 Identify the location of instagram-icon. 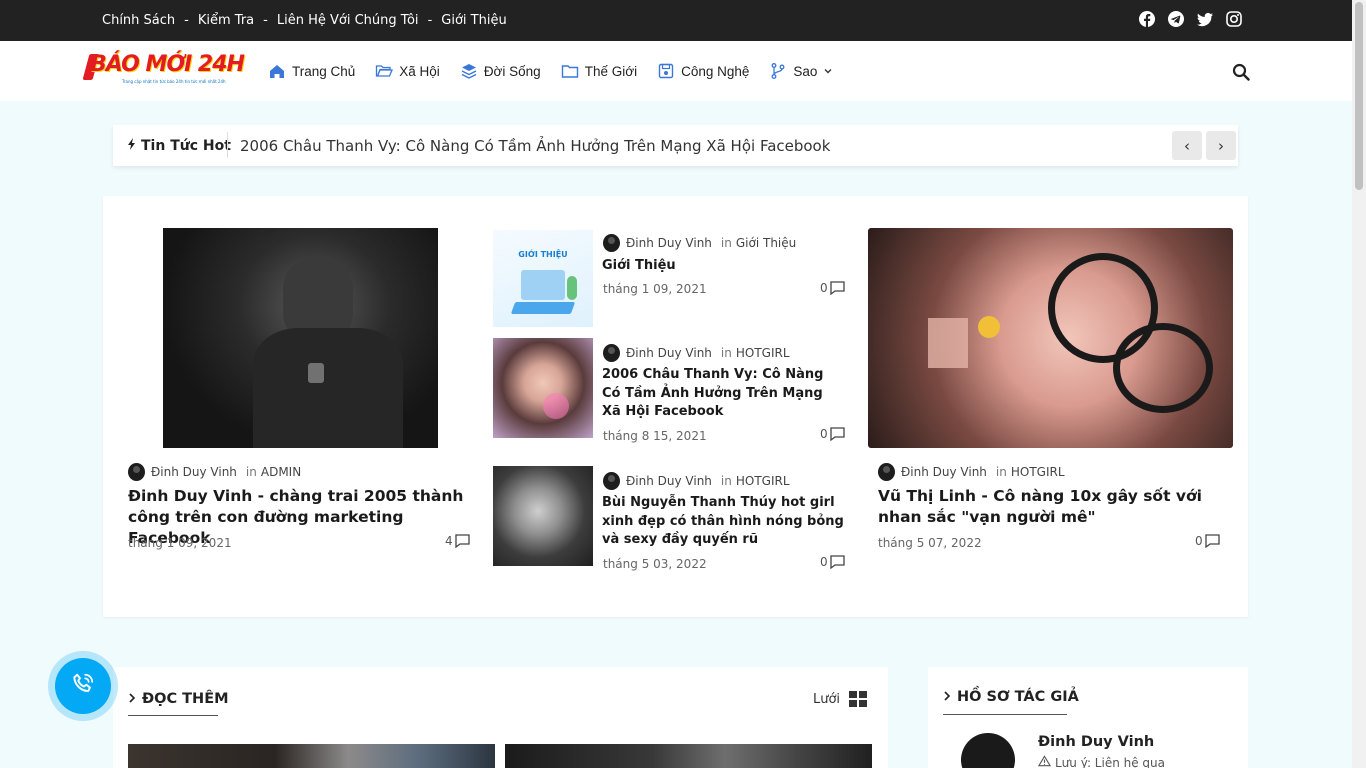
(1234, 19).